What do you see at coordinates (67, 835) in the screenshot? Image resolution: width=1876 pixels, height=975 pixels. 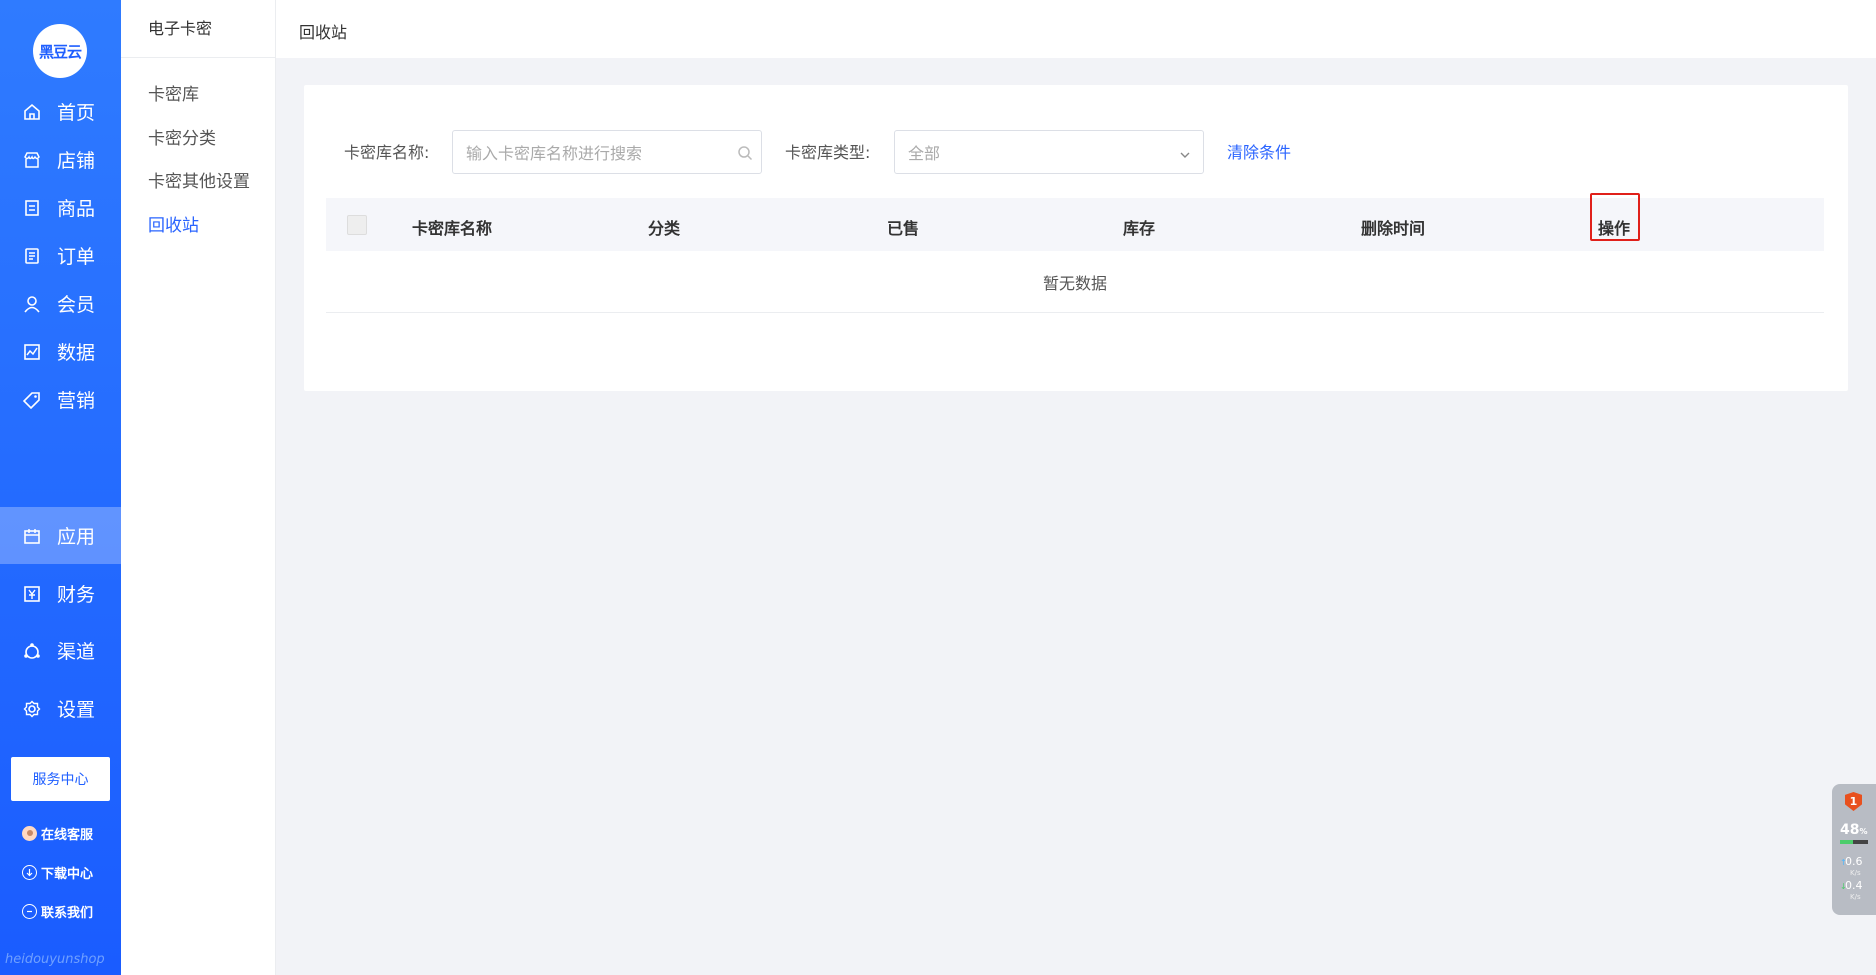 I see `online-service-label: 在线客服` at bounding box center [67, 835].